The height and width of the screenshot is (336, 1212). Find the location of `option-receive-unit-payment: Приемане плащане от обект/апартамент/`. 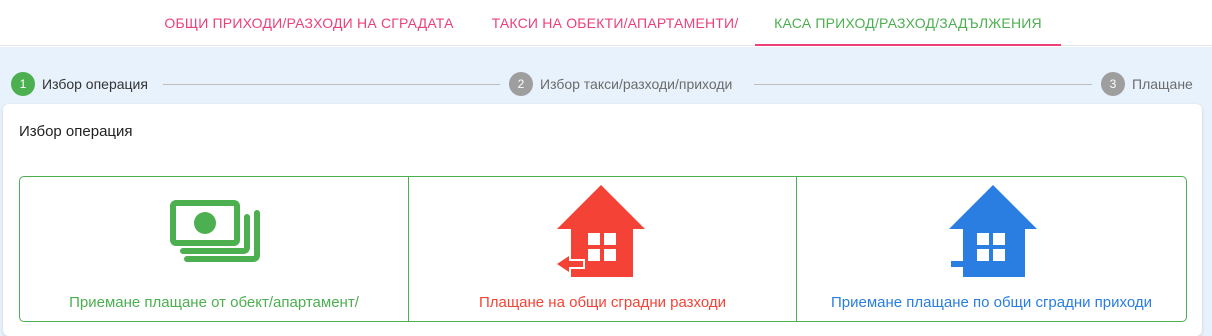

option-receive-unit-payment: Приемане плащане от обект/апартамент/ is located at coordinates (214, 249).